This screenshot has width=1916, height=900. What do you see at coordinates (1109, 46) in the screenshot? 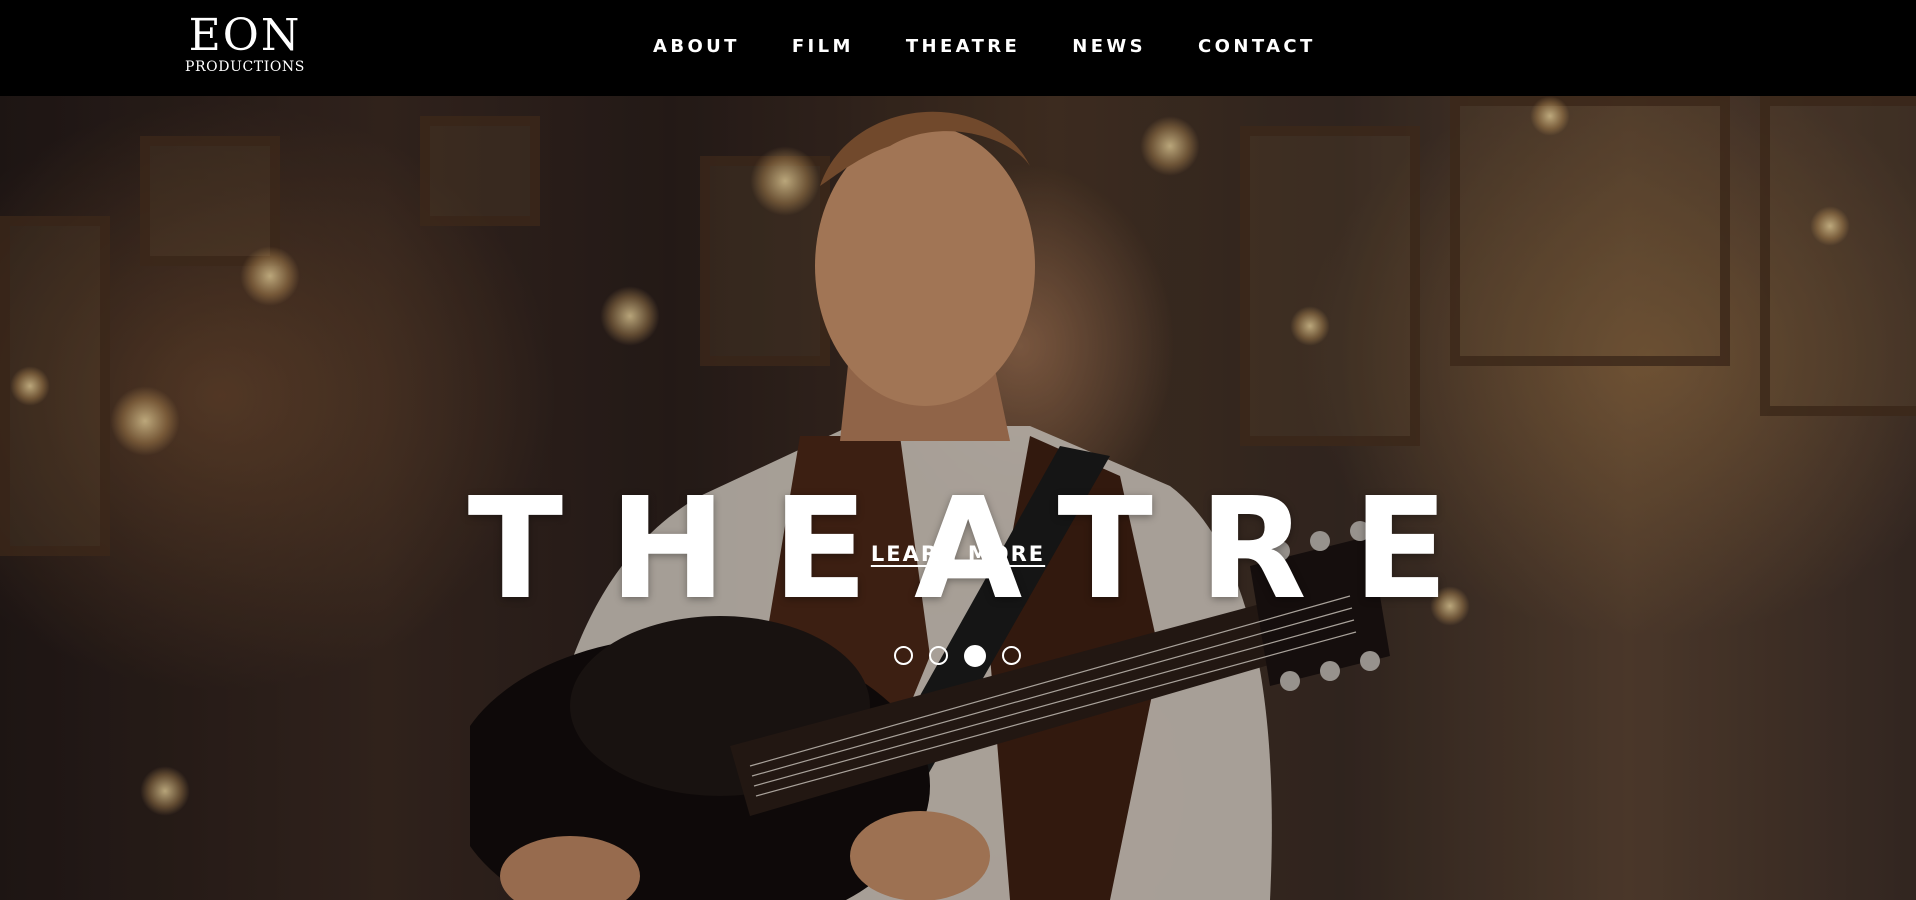
I see `nav-item-news: NEWS` at bounding box center [1109, 46].